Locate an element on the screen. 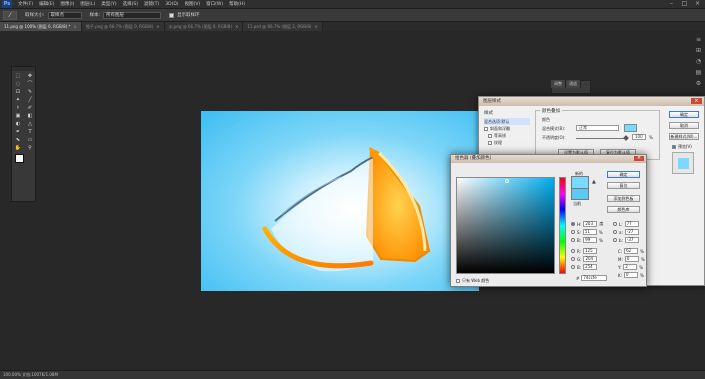  foreground-color-swatch is located at coordinates (19, 158).